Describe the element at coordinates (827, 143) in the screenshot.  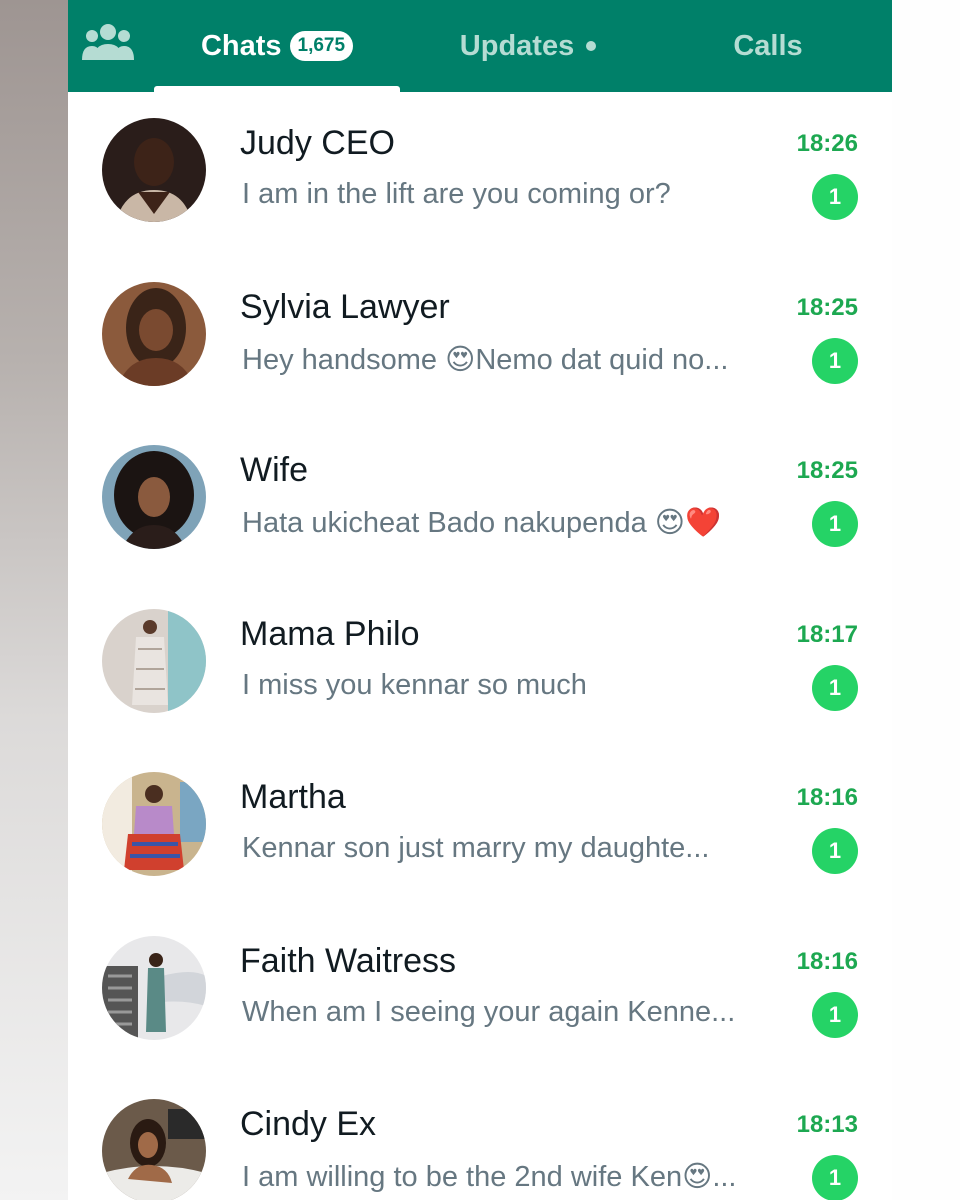
I see `message-time: 18:26` at that location.